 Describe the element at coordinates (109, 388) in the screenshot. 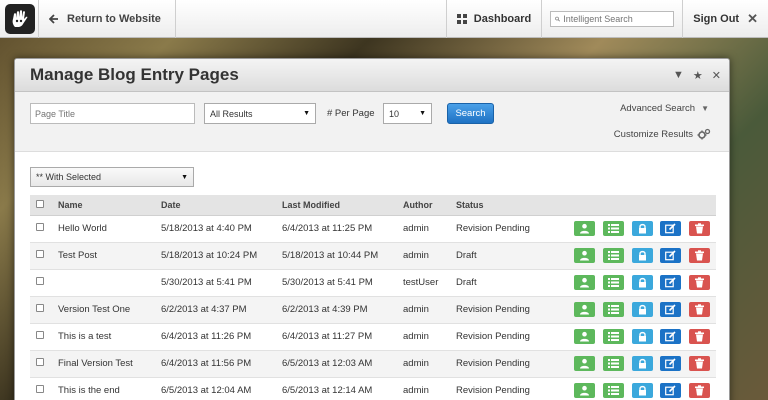

I see `row-name: This is the end` at that location.